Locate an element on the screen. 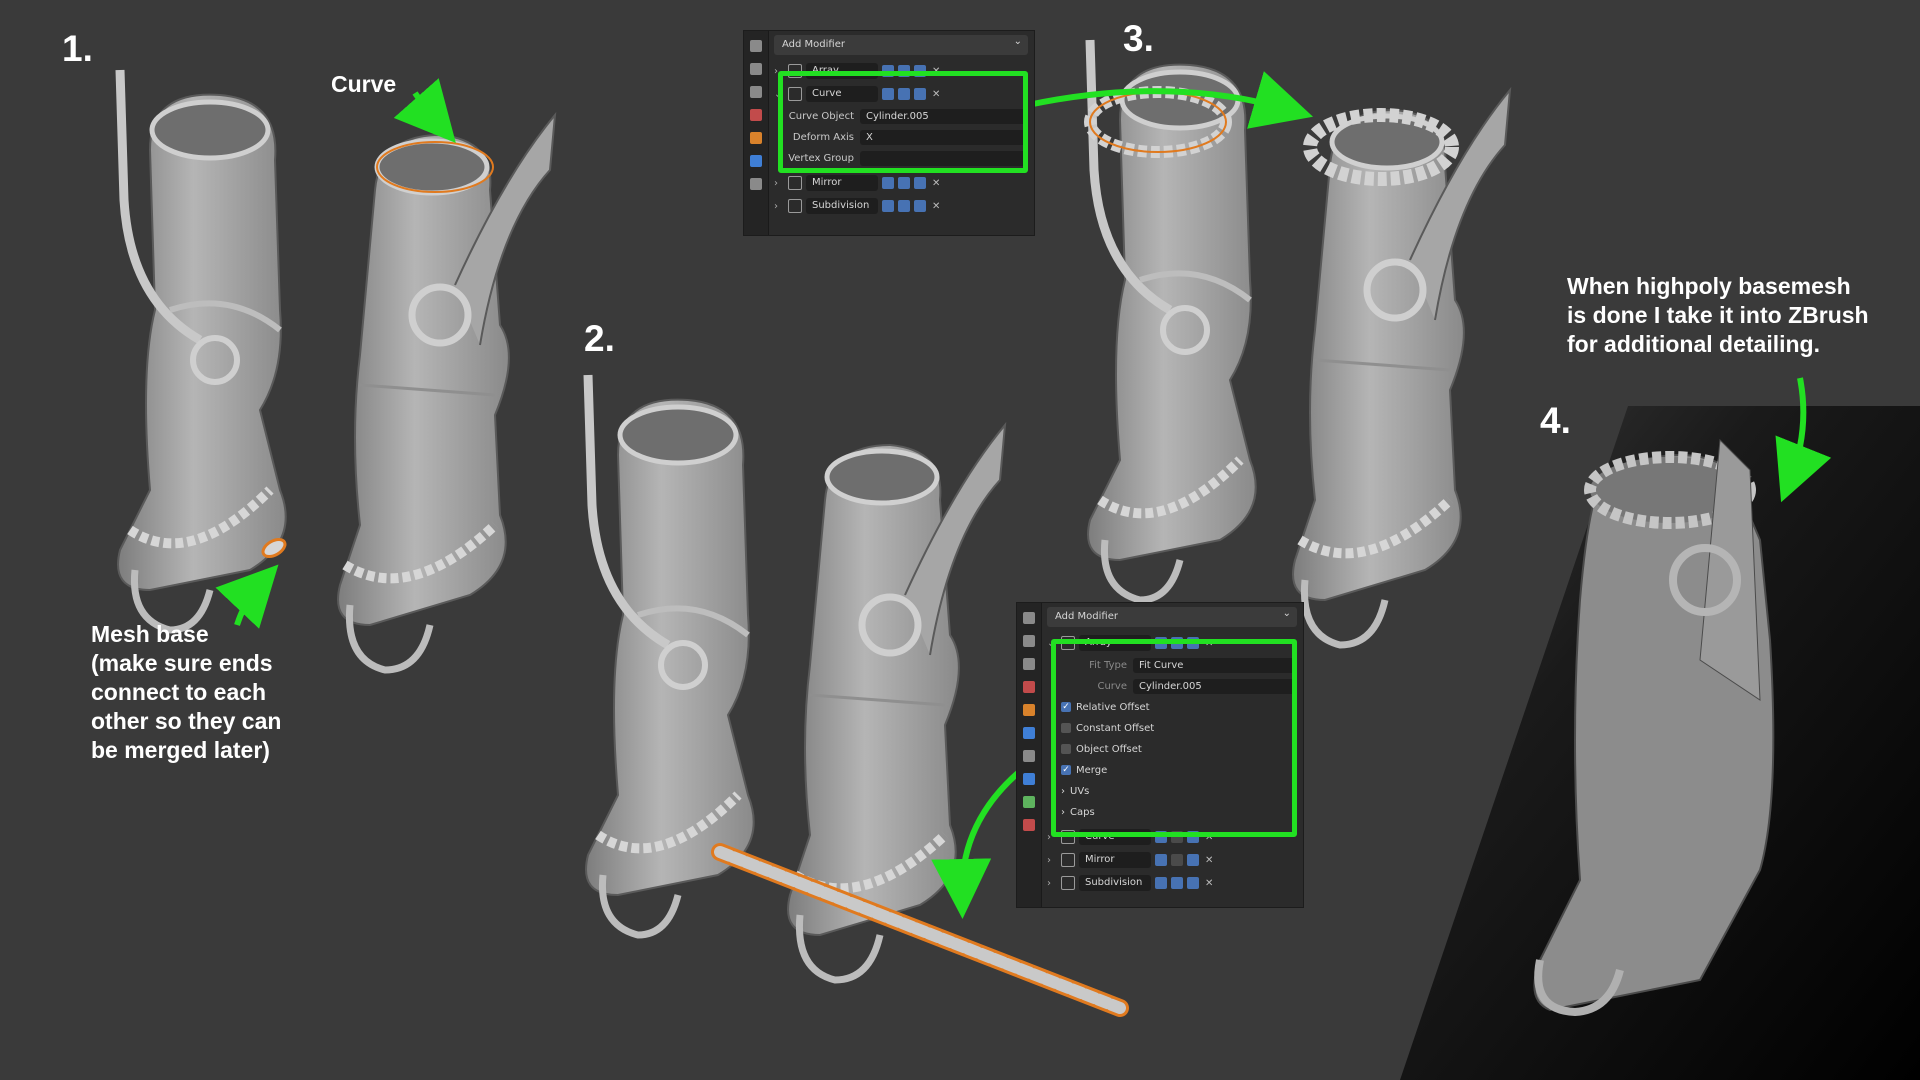 This screenshot has width=1920, height=1080. curve-label: Curve is located at coordinates (364, 84).